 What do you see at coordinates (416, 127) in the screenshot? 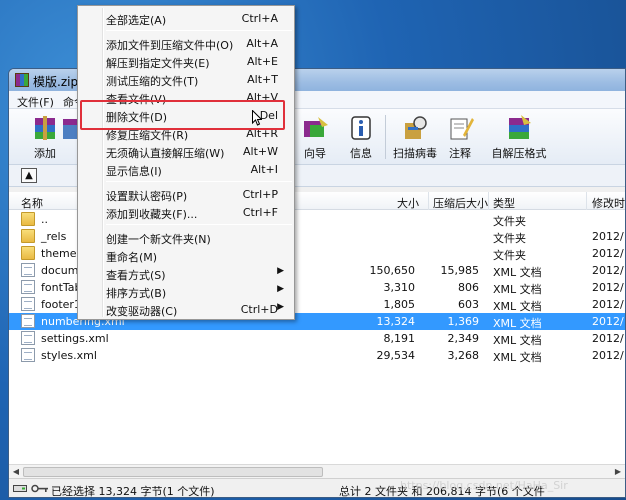
I see `scan-virus-icon` at bounding box center [416, 127].